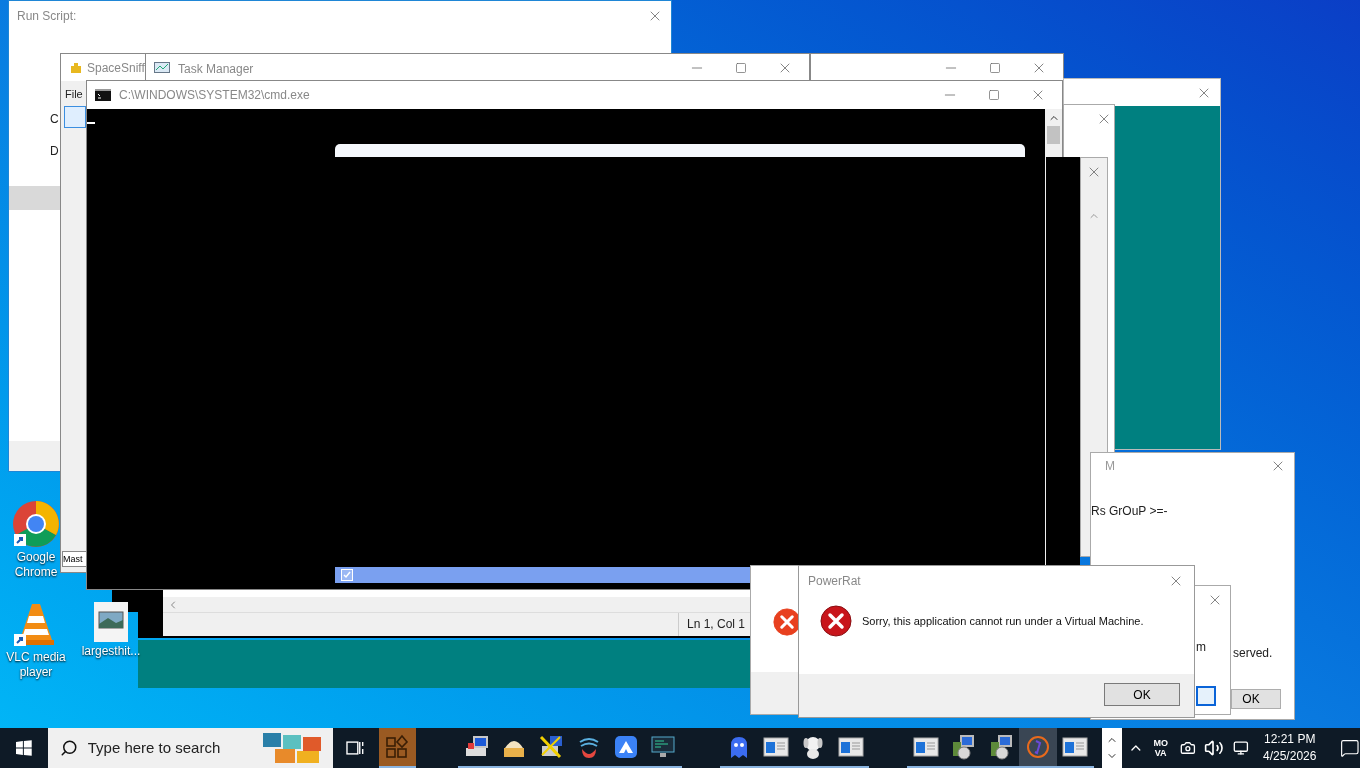 The width and height of the screenshot is (1360, 768). I want to click on clock: 12:21 PM 4/25/2026, so click(1290, 748).